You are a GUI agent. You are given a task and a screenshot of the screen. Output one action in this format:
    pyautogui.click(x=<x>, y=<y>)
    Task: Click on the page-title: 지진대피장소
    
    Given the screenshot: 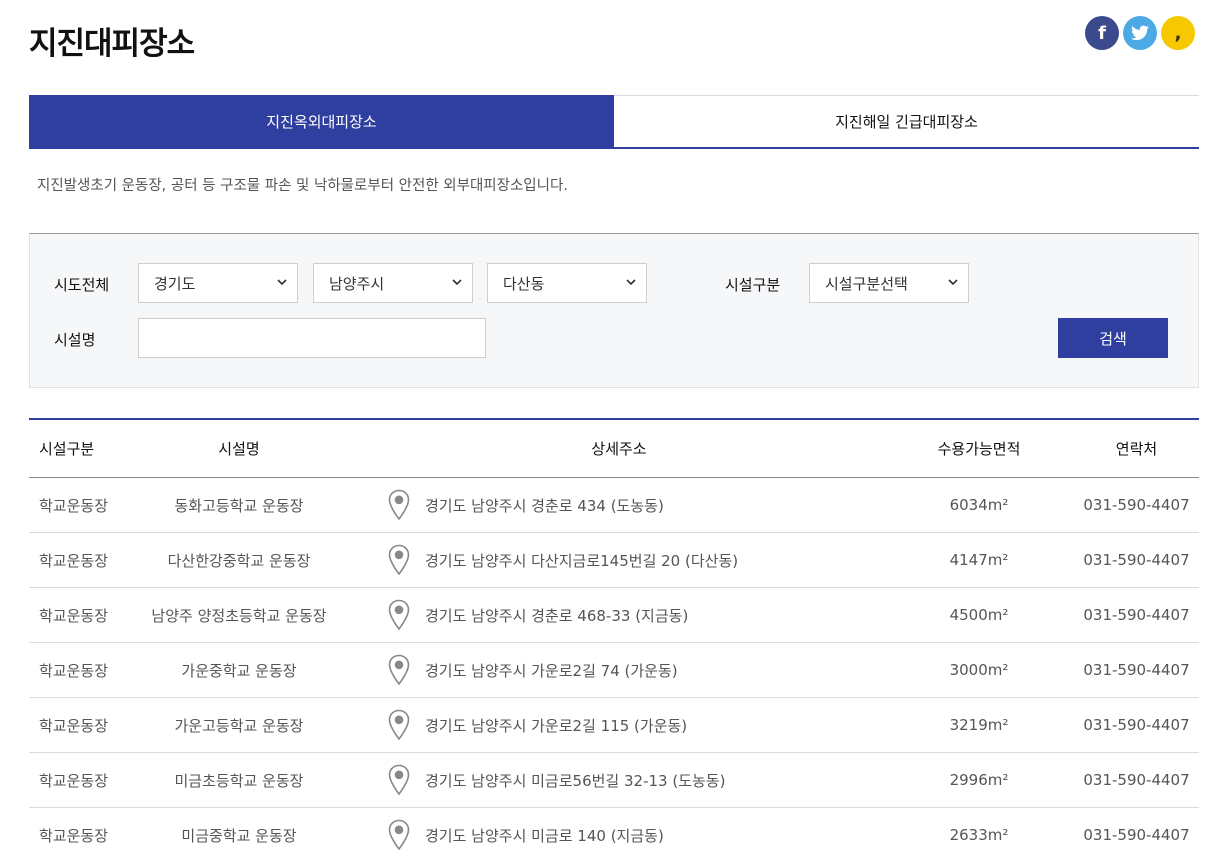 What is the action you would take?
    pyautogui.click(x=112, y=44)
    